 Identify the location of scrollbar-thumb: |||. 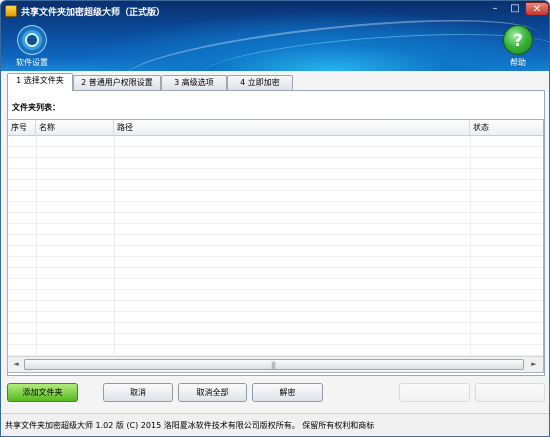
(274, 364).